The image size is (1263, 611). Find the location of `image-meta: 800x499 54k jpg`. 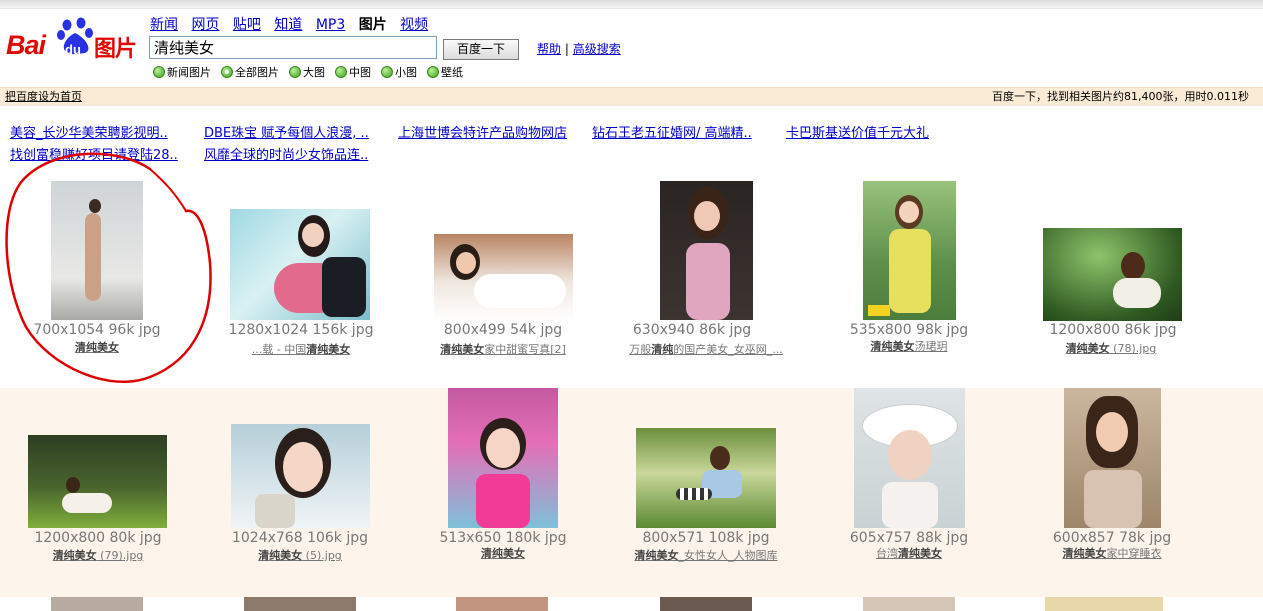

image-meta: 800x499 54k jpg is located at coordinates (503, 330).